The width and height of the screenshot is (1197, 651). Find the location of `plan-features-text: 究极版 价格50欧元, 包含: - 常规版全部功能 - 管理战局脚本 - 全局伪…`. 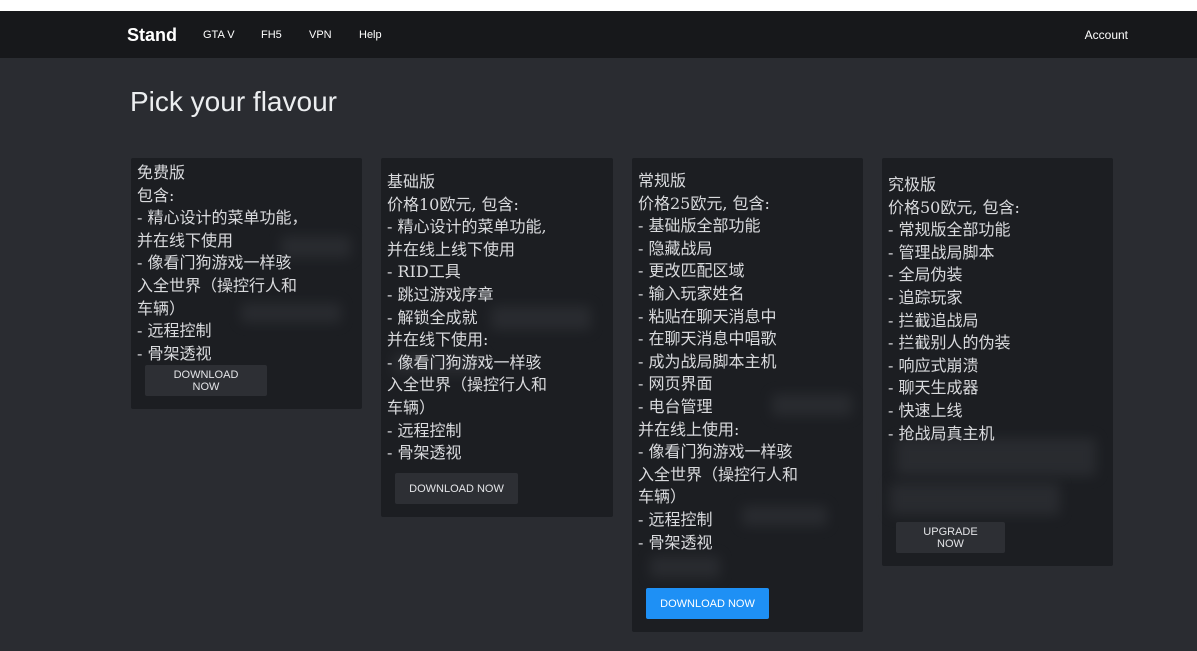

plan-features-text: 究极版 价格50欧元, 包含: - 常规版全部功能 - 管理战局脚本 - 全局伪… is located at coordinates (954, 309).